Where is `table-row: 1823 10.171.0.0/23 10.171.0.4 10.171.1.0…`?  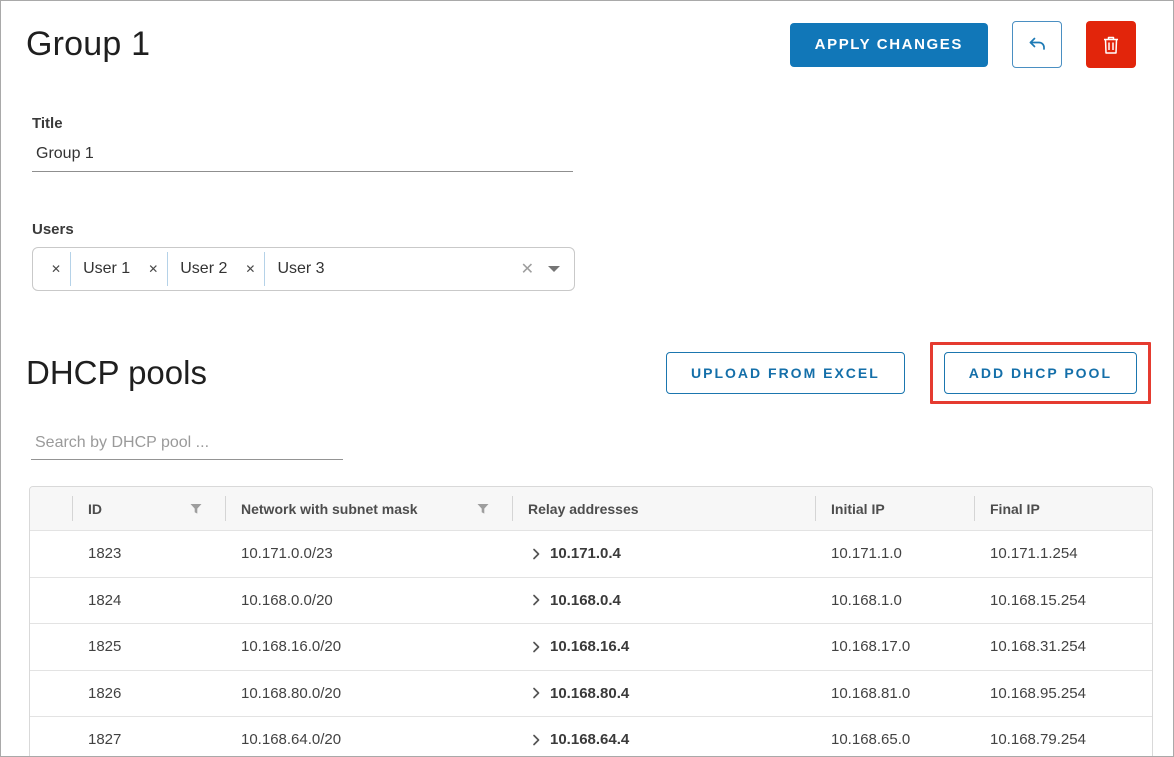 table-row: 1823 10.171.0.0/23 10.171.0.4 10.171.1.0… is located at coordinates (591, 553).